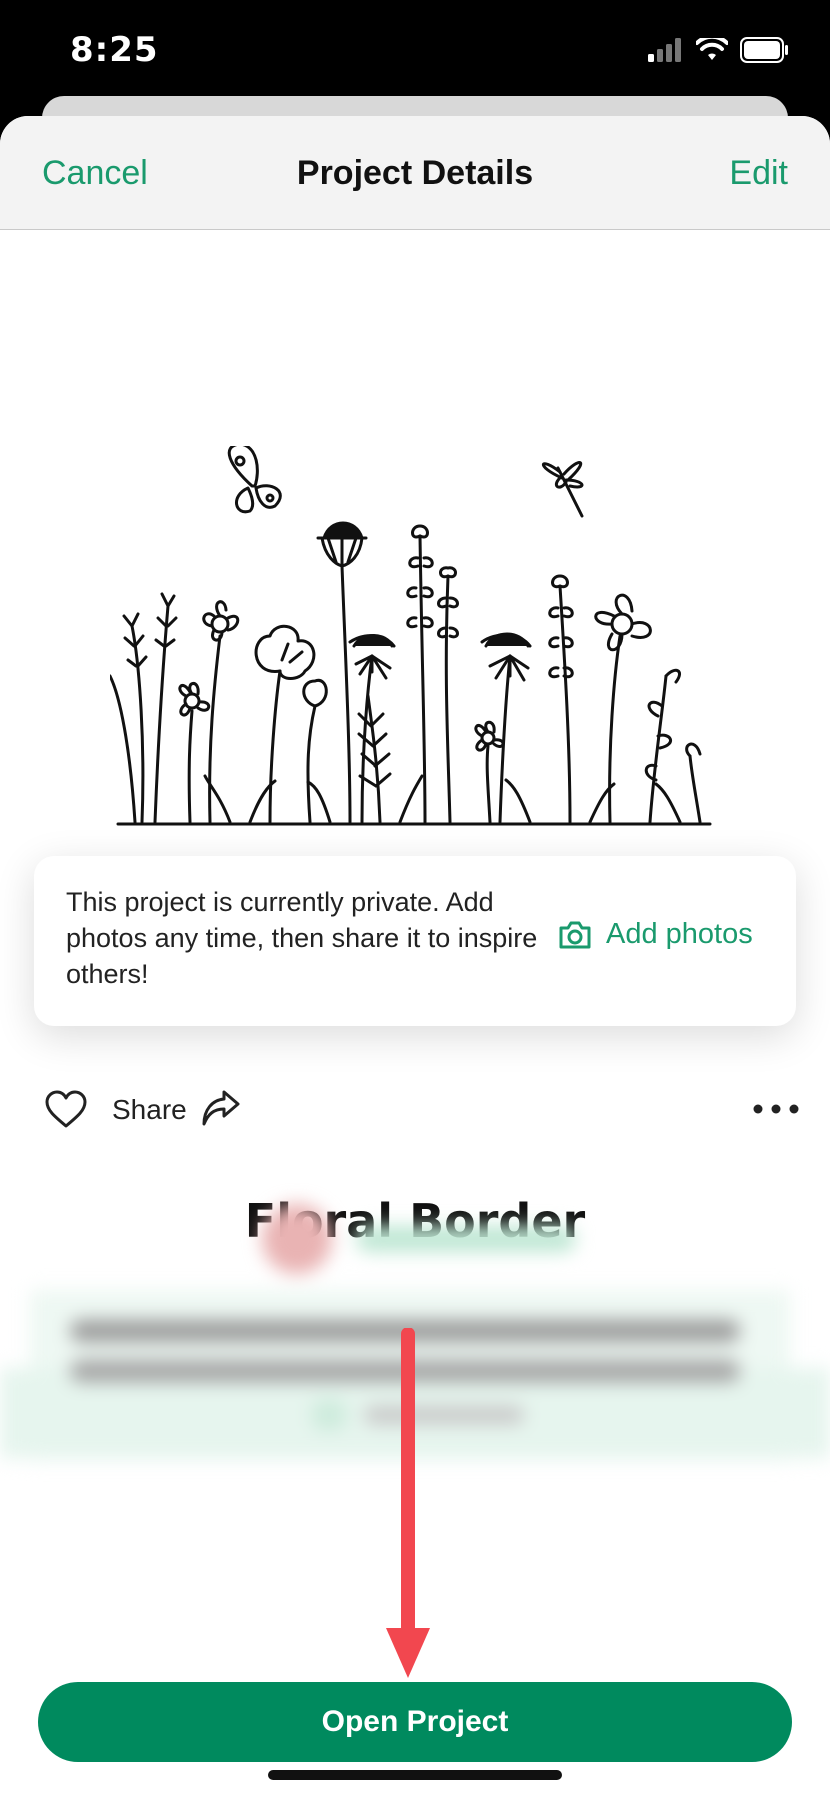 The height and width of the screenshot is (1794, 830). I want to click on heart-icon, so click(66, 1110).